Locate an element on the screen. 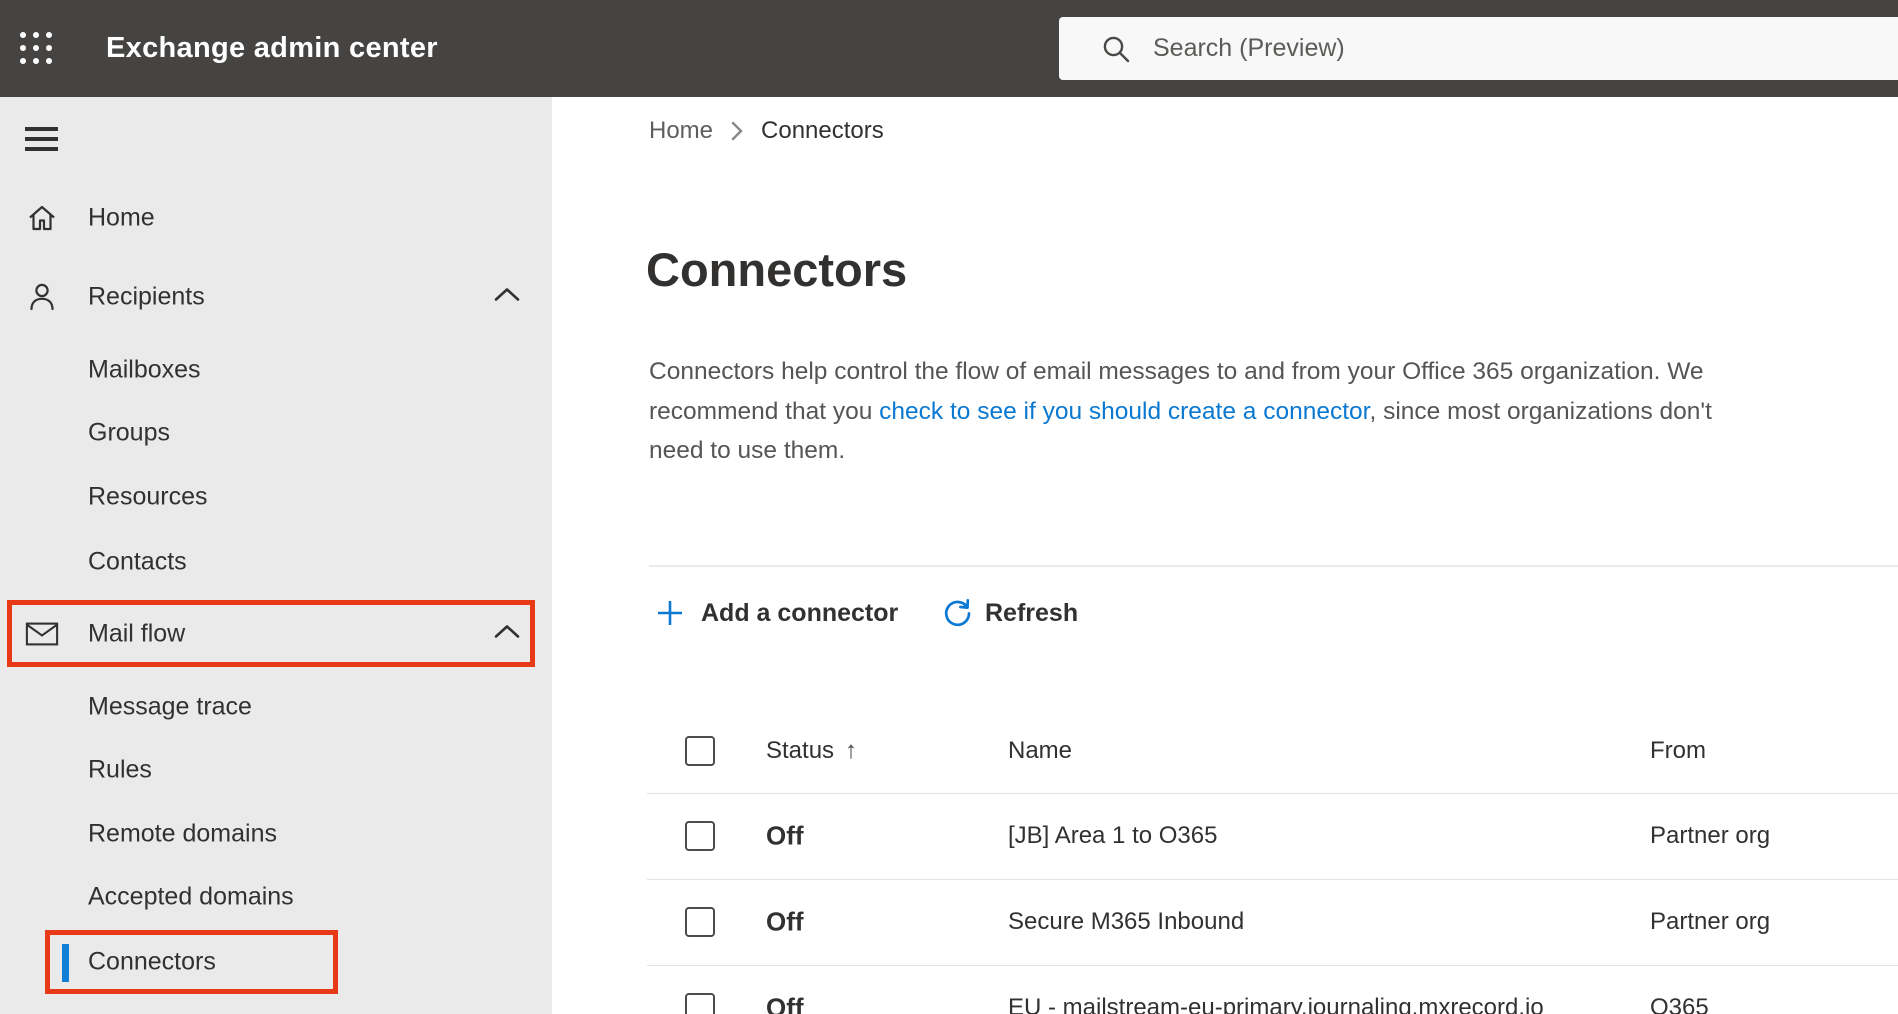 The width and height of the screenshot is (1898, 1014). sidebar-item-mailboxes: Mailboxes is located at coordinates (276, 370).